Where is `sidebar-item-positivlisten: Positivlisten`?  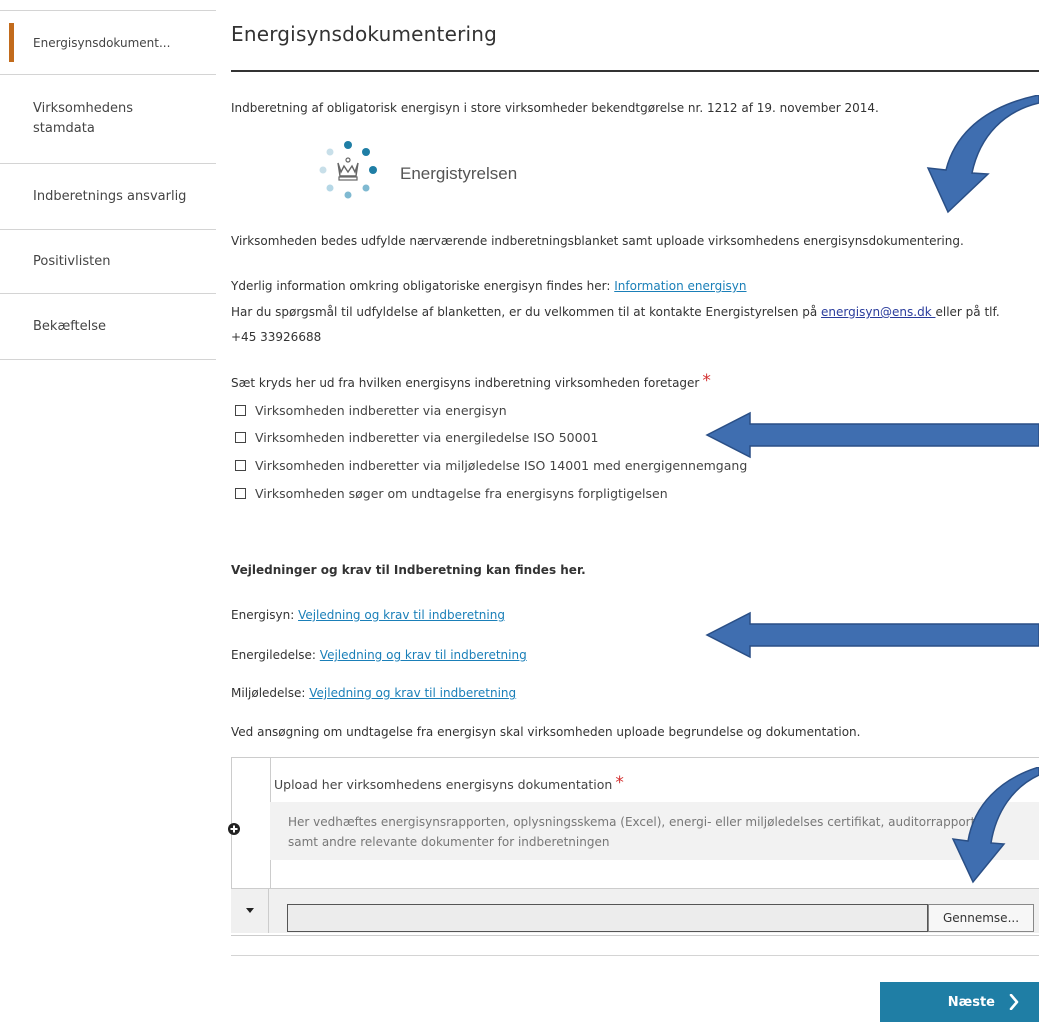 sidebar-item-positivlisten: Positivlisten is located at coordinates (108, 262).